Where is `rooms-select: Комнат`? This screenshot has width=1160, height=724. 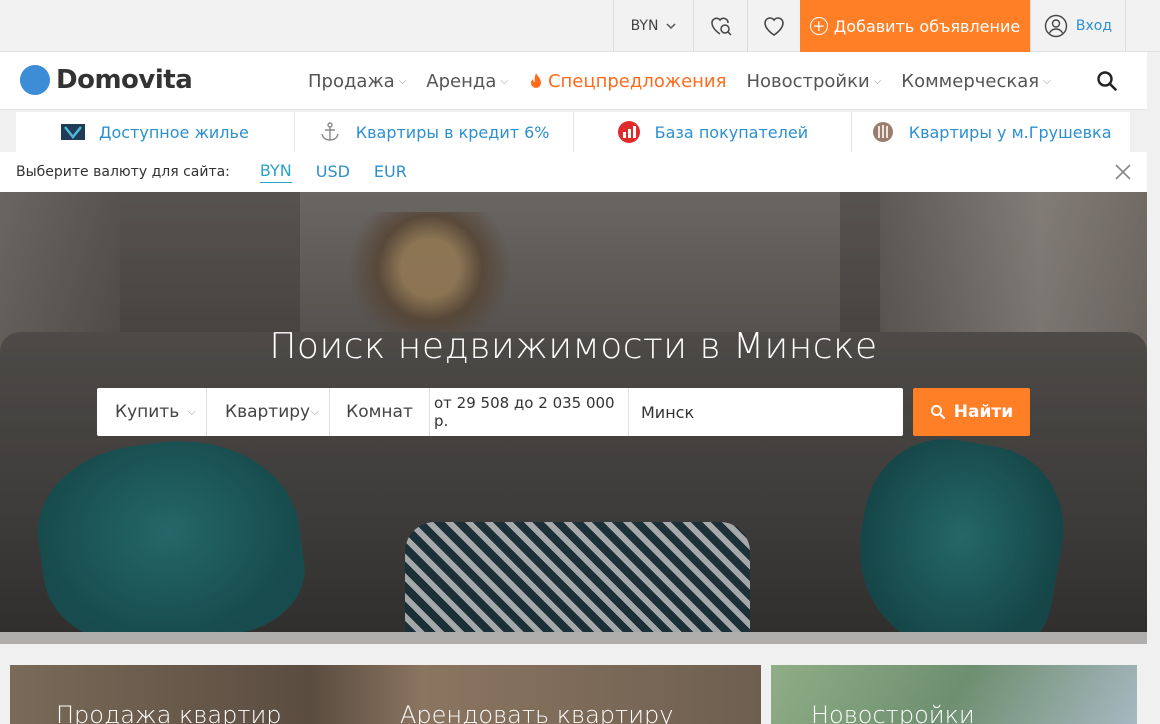 rooms-select: Комнат is located at coordinates (380, 412).